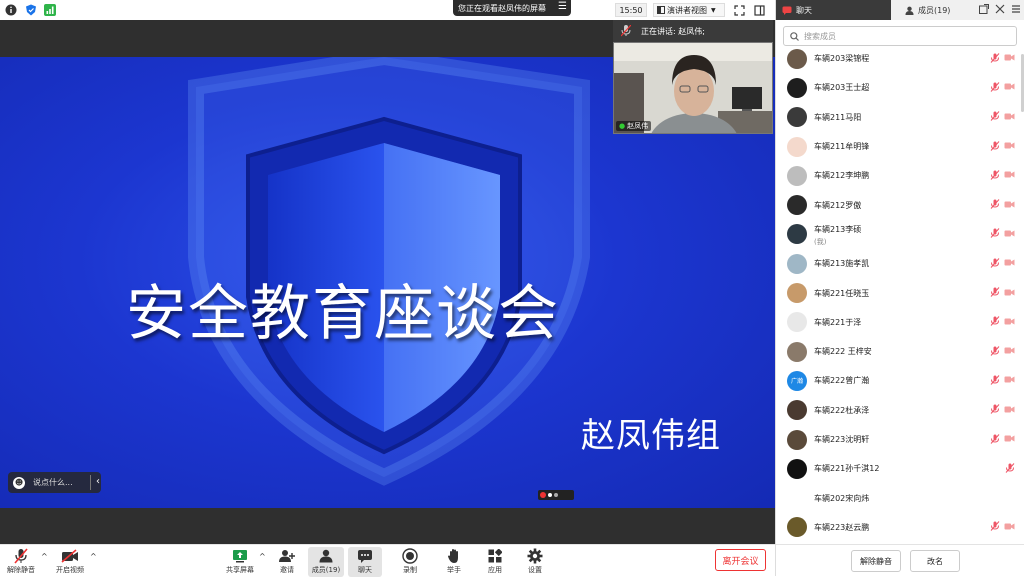 The image size is (1024, 577). Describe the element at coordinates (984, 9) in the screenshot. I see `popout-icon` at that location.